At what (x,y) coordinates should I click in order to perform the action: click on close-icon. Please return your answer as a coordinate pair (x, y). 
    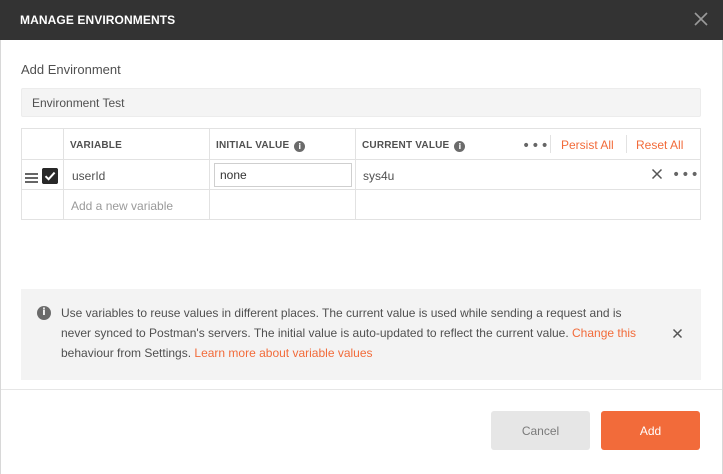
    Looking at the image, I should click on (701, 19).